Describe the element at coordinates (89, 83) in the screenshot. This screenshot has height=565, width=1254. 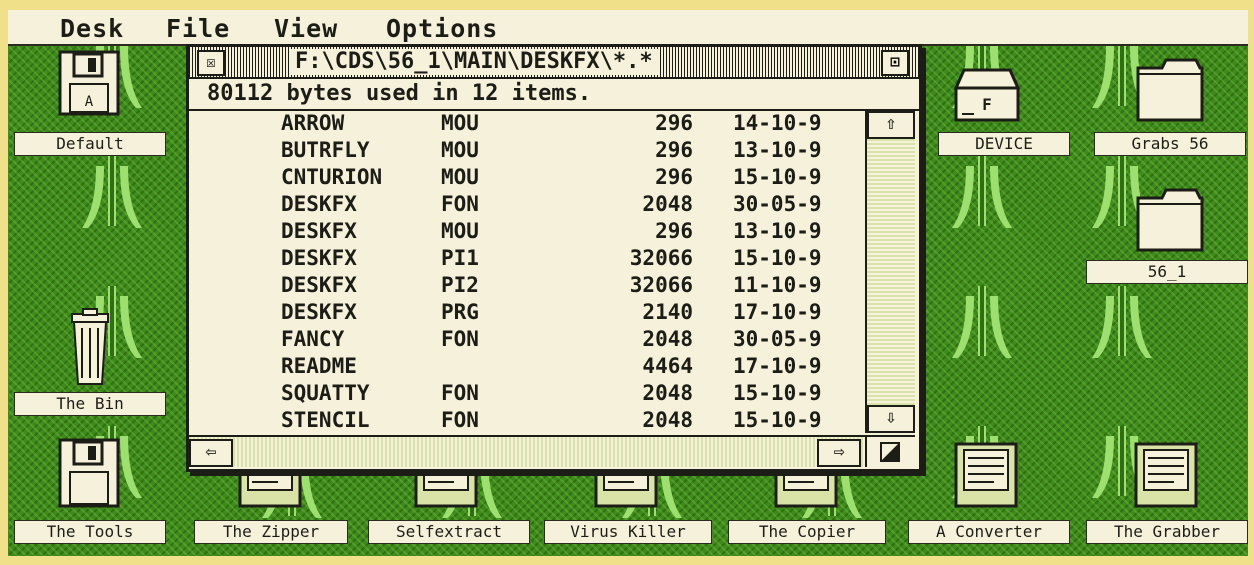
I see `floppy-disk-icon: A` at that location.